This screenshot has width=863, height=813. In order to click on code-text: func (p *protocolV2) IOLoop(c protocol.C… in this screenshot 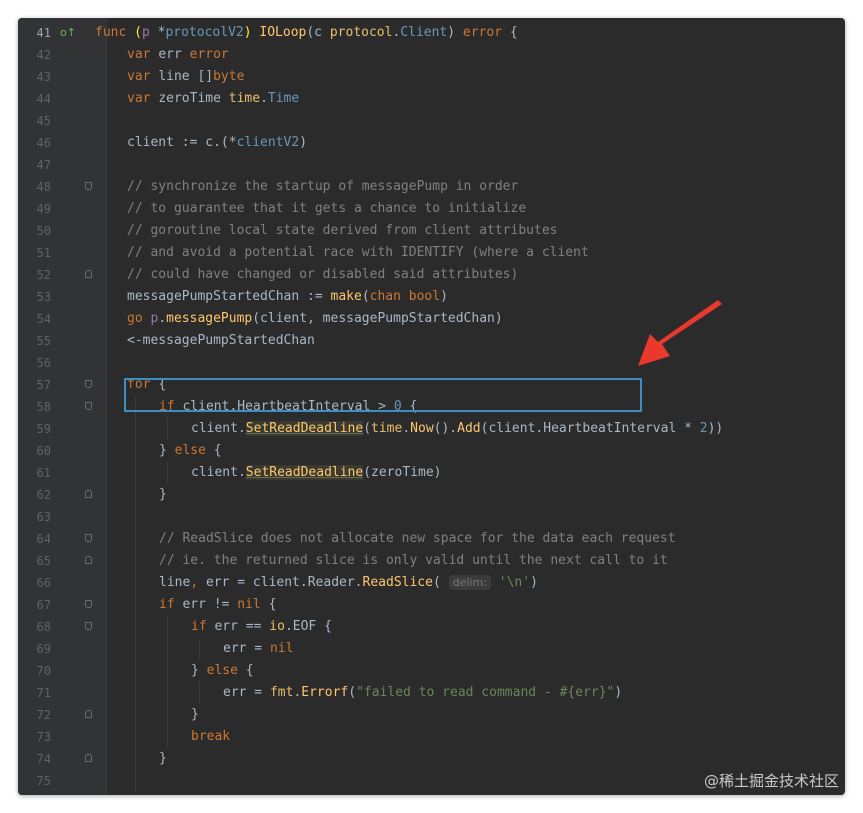, I will do `click(306, 33)`.